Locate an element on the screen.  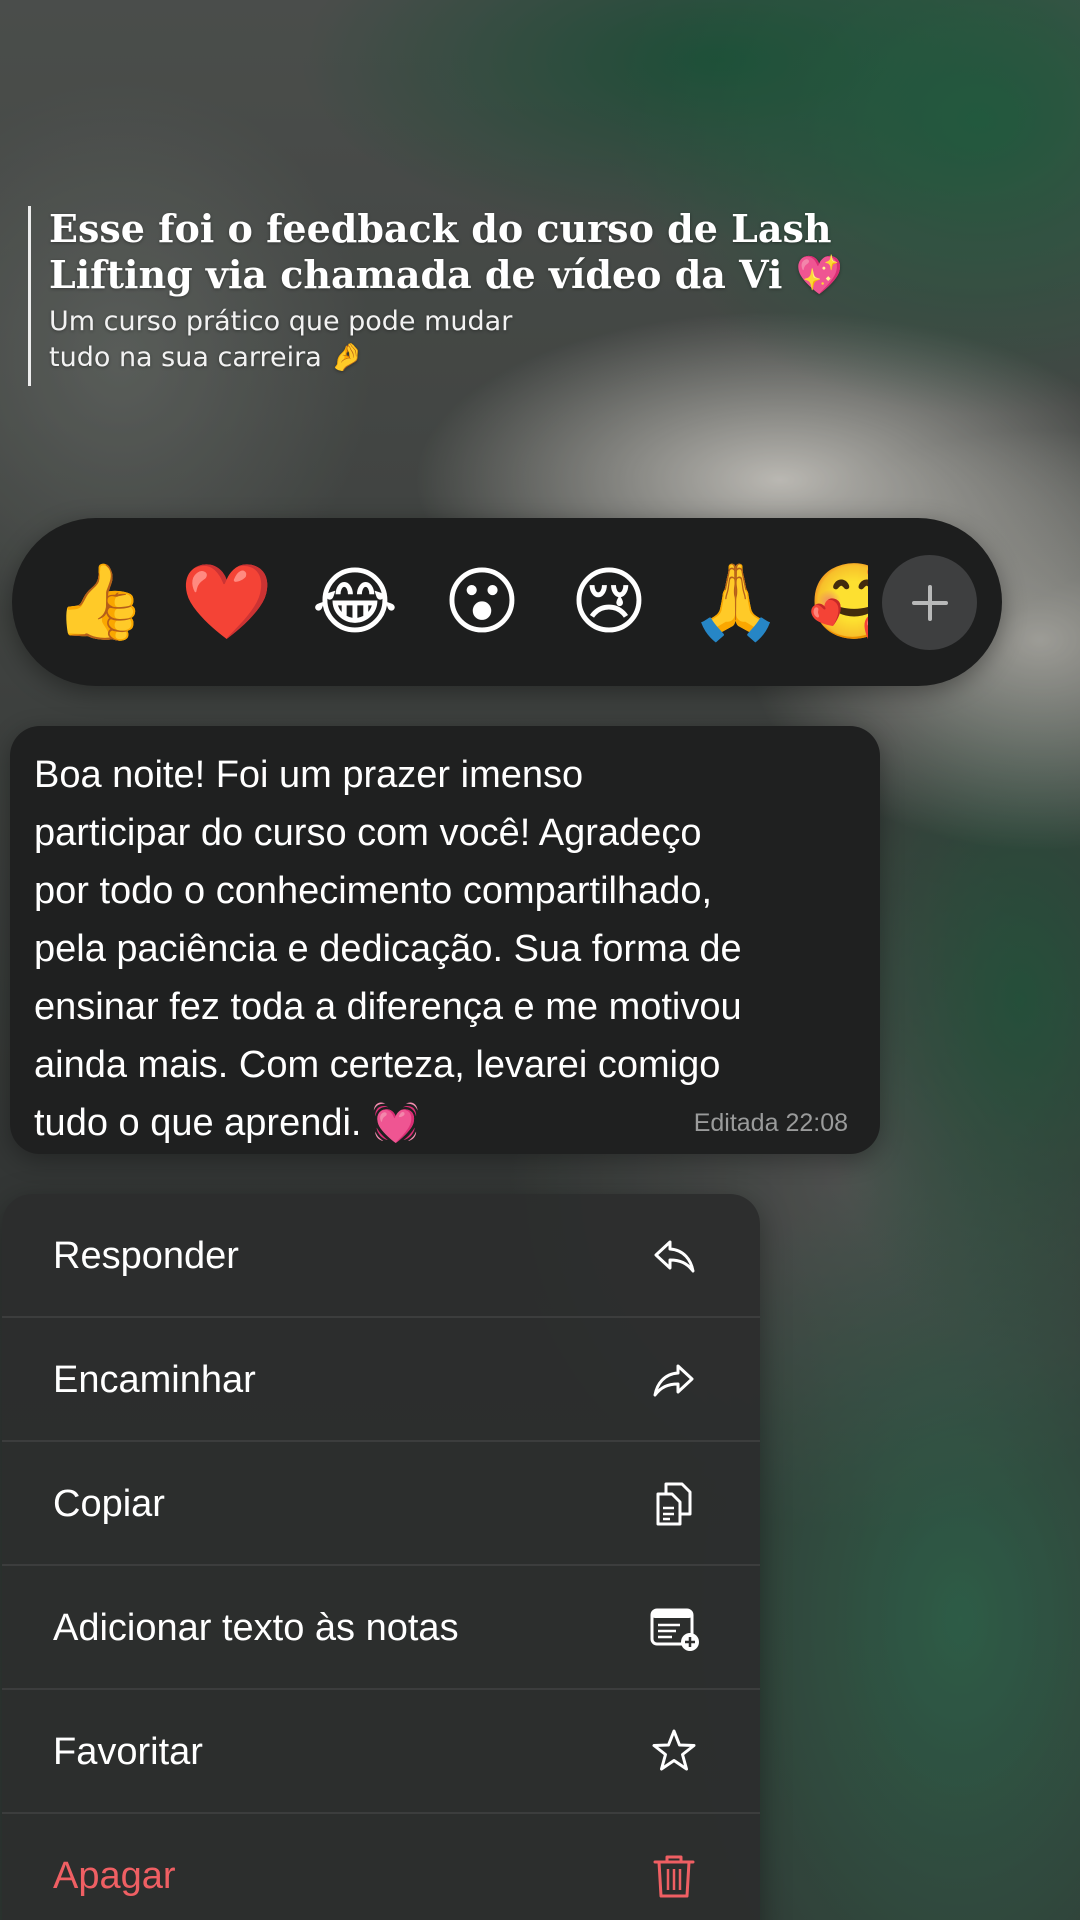
plus-icon is located at coordinates (929, 602).